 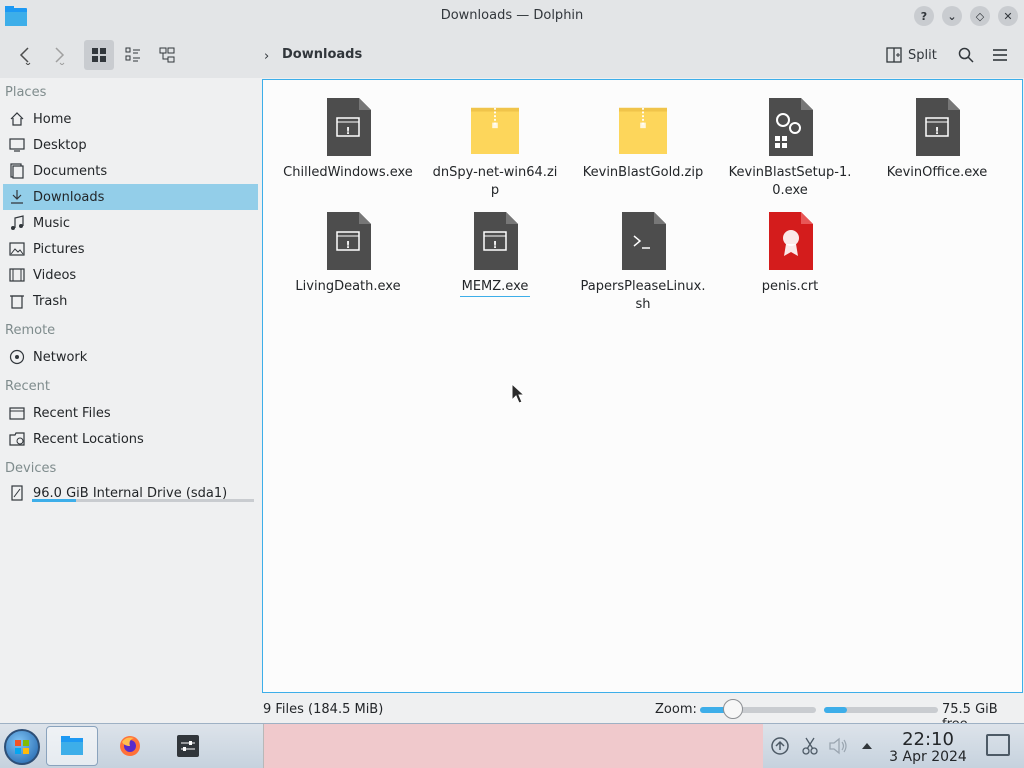 I want to click on file-item: KevinBlastGold.zip, so click(x=643, y=137).